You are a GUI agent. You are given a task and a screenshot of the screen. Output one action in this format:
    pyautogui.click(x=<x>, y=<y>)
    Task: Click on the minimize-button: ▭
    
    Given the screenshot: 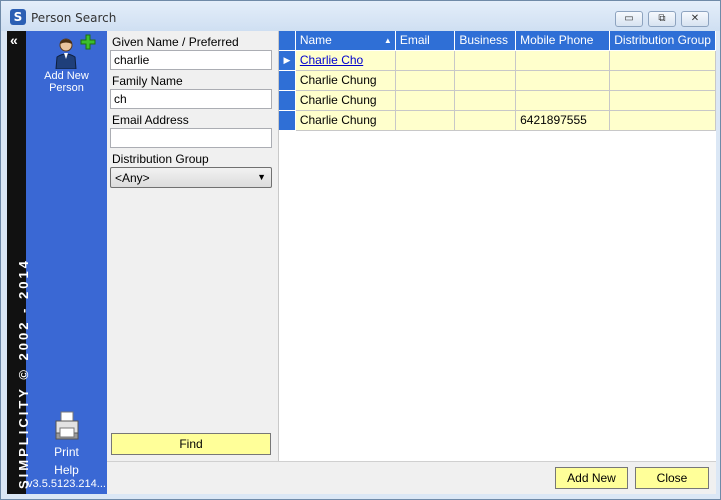 What is the action you would take?
    pyautogui.click(x=629, y=19)
    